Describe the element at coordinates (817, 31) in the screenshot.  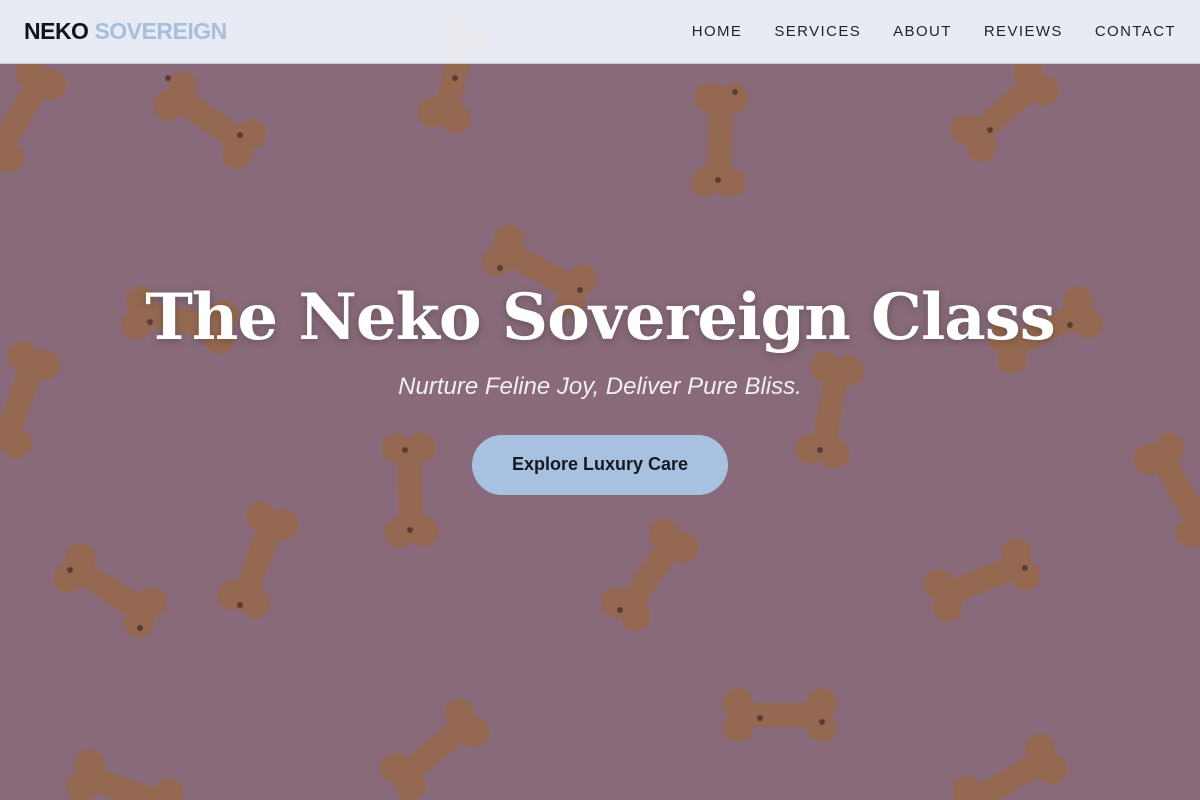
I see `nav-link-services: SERVICES` at that location.